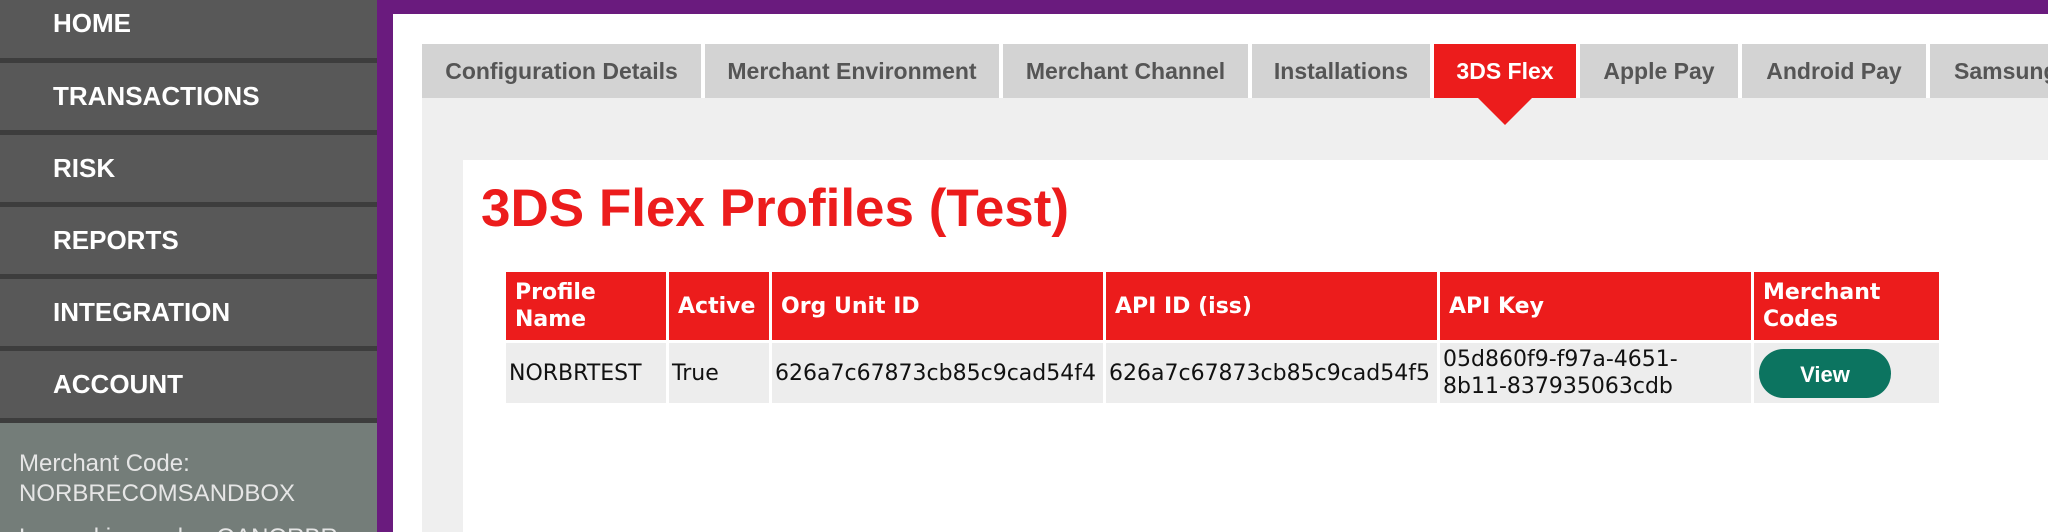  What do you see at coordinates (1505, 71) in the screenshot?
I see `tab-3ds-flex: 3DS Flex` at bounding box center [1505, 71].